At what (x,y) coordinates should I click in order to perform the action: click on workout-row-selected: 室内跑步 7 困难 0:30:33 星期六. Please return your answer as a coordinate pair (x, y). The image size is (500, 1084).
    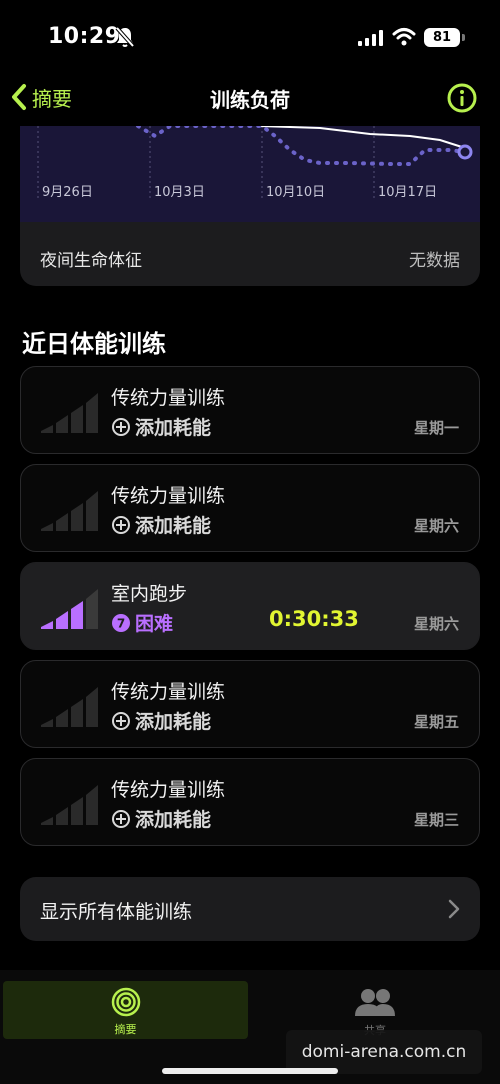
    Looking at the image, I should click on (250, 606).